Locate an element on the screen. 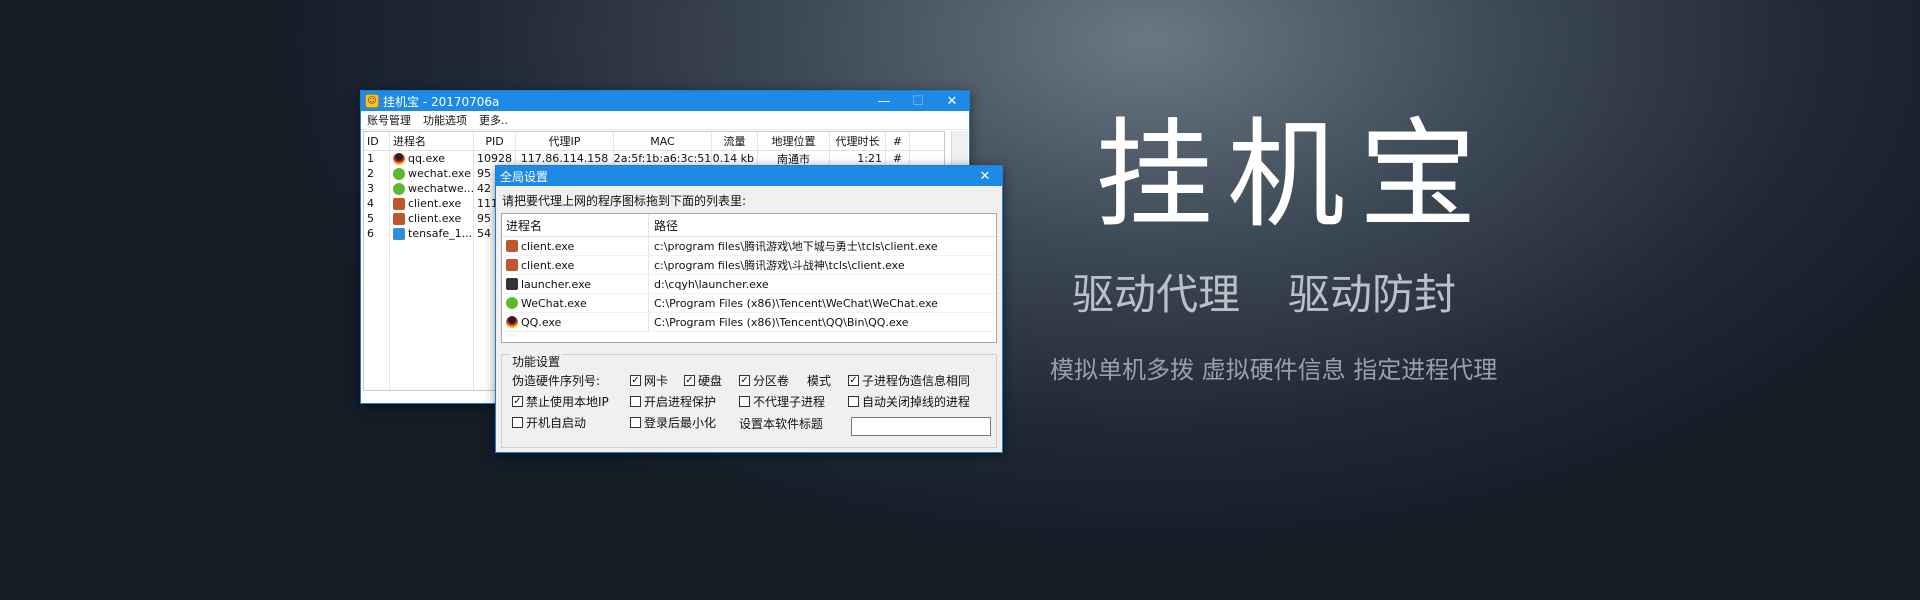 The height and width of the screenshot is (600, 1920). col-id: ID is located at coordinates (377, 141).